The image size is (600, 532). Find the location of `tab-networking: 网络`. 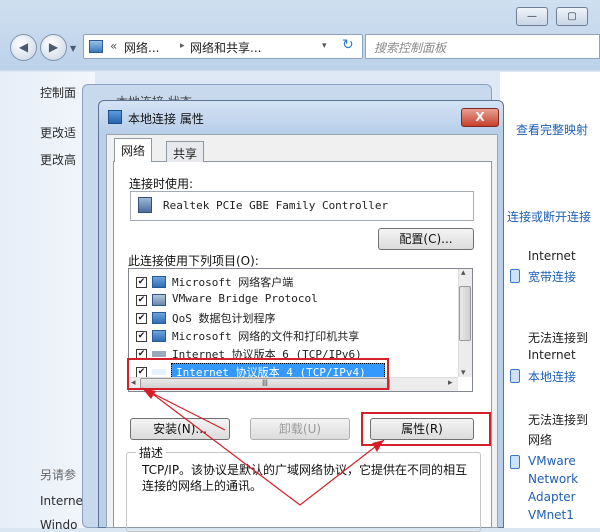

tab-networking: 网络 is located at coordinates (133, 150).